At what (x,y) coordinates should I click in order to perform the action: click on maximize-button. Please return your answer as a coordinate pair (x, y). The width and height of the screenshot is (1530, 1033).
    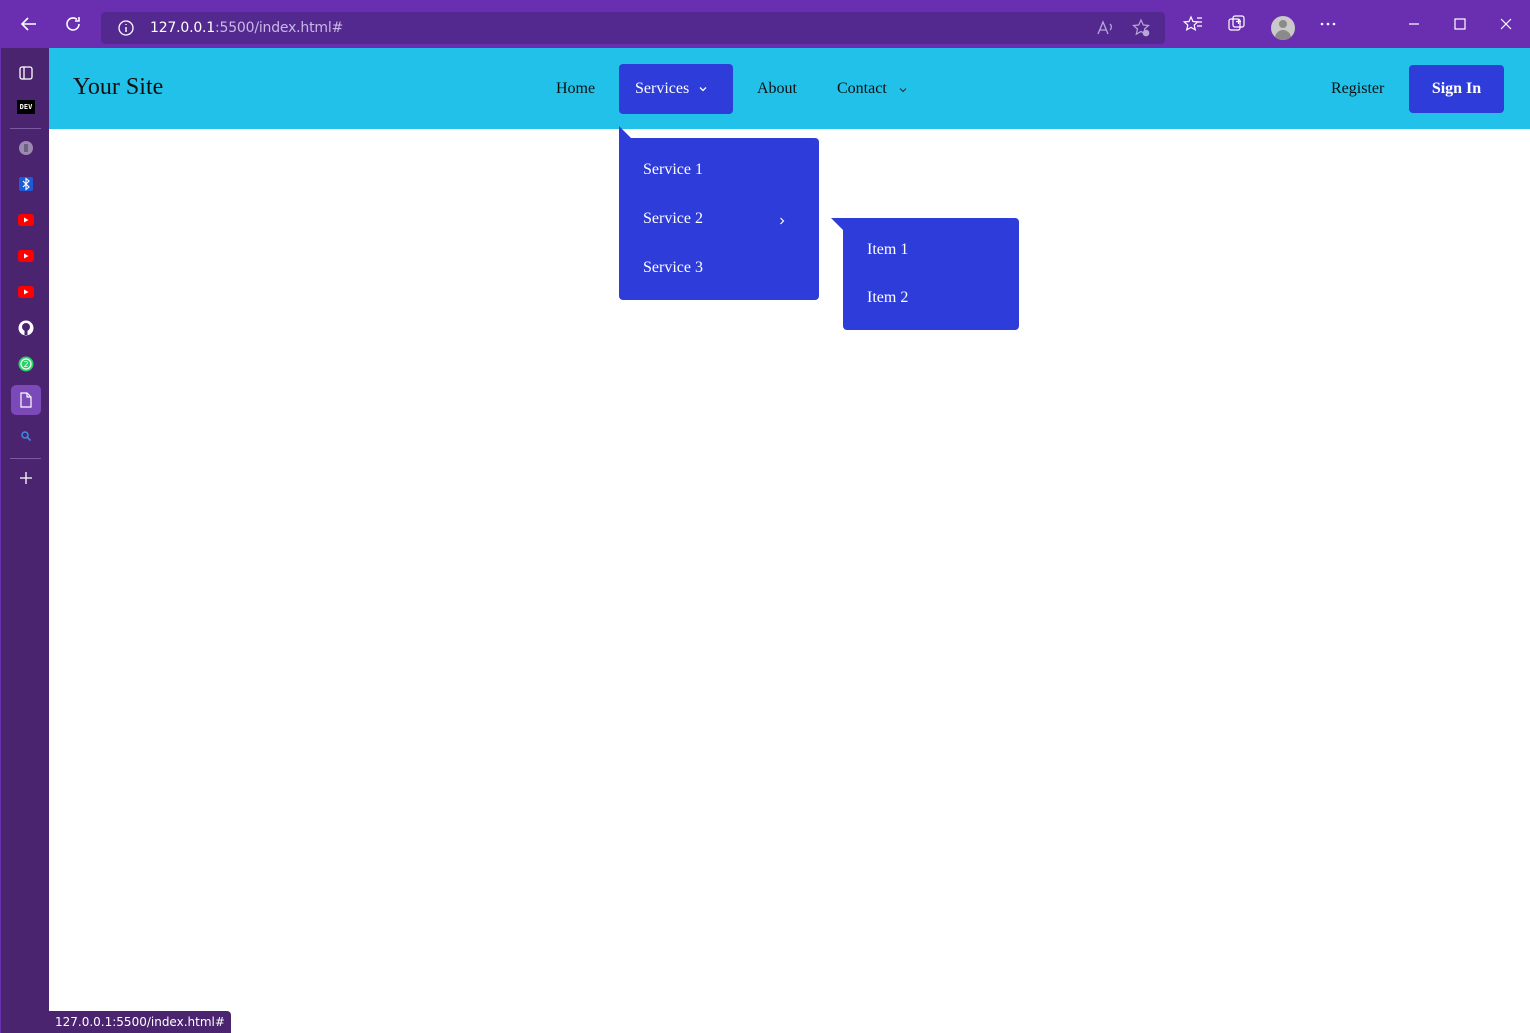
    Looking at the image, I should click on (1460, 24).